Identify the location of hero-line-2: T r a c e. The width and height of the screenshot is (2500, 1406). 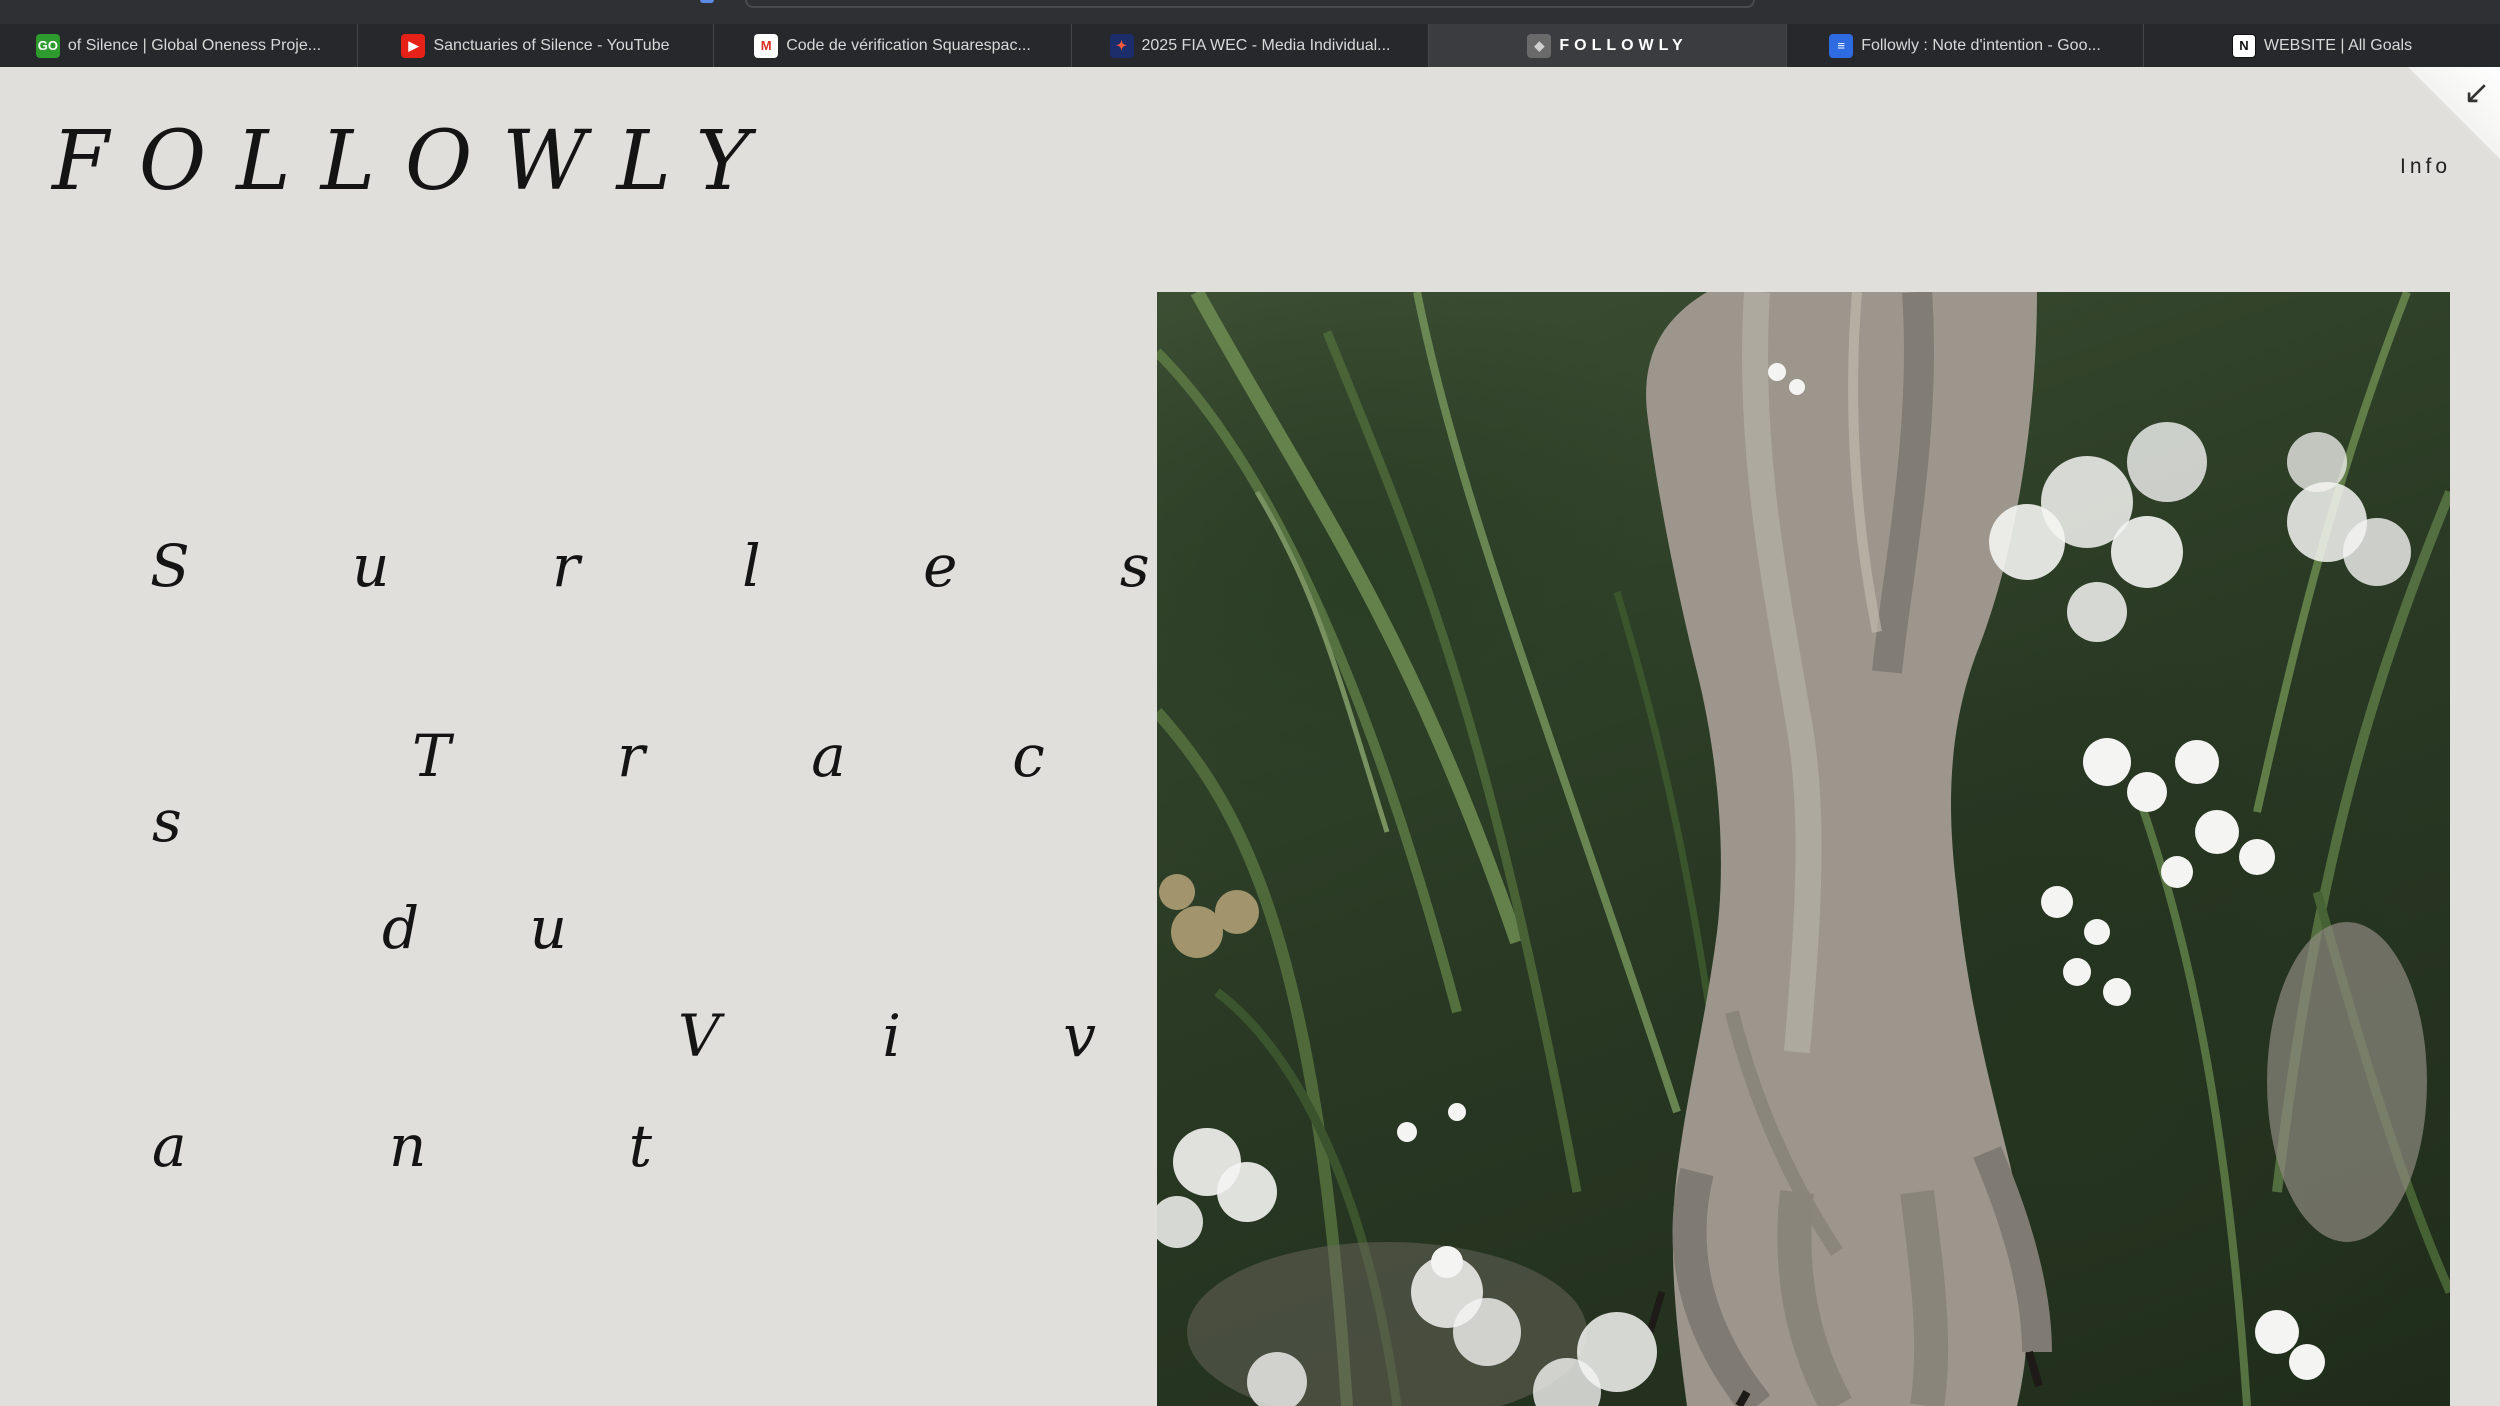
(866, 756).